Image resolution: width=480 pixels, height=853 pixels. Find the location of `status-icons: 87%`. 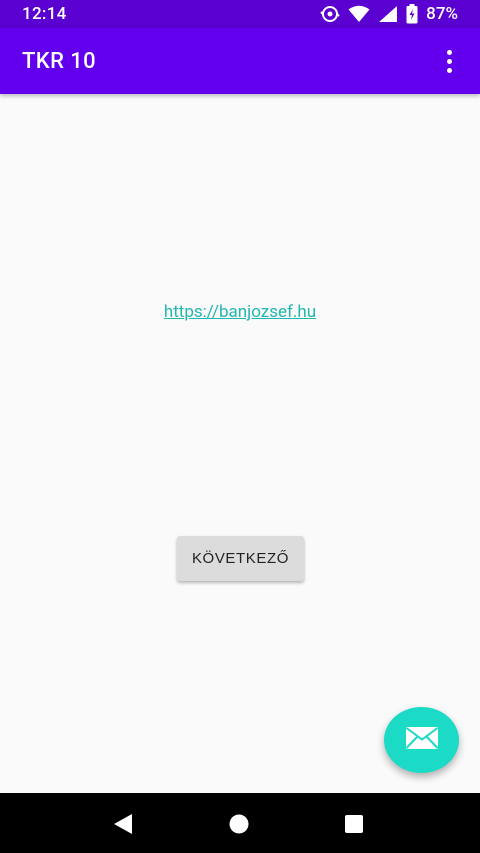

status-icons: 87% is located at coordinates (389, 14).